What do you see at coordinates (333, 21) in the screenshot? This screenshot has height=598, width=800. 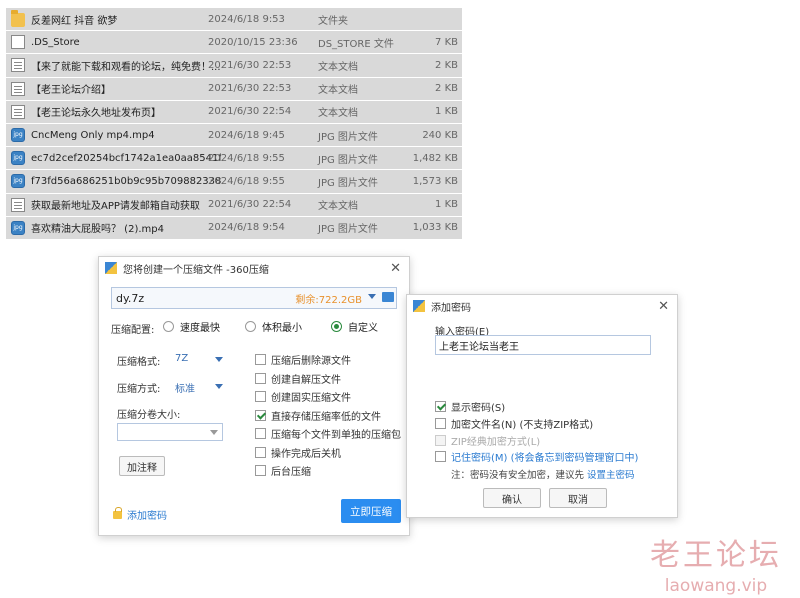 I see `file-type: 文件夹` at bounding box center [333, 21].